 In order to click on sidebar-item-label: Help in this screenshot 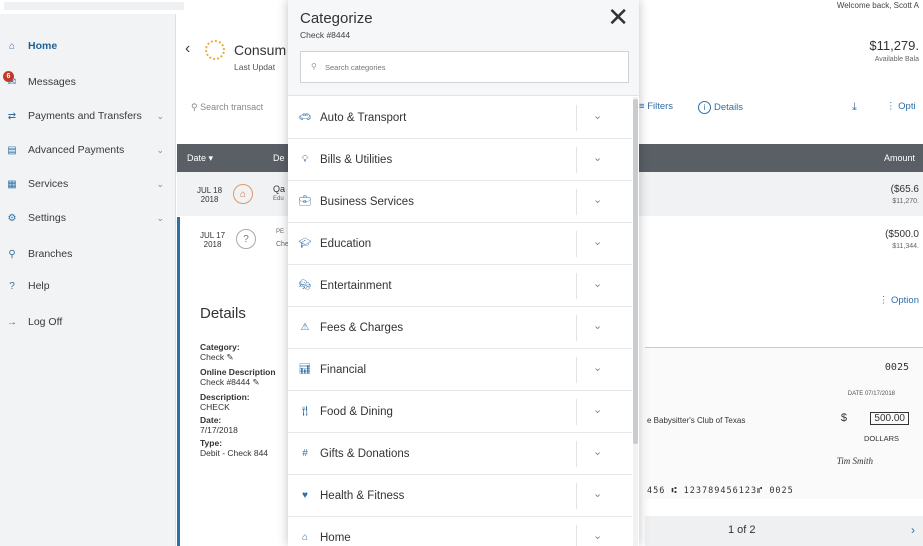, I will do `click(39, 286)`.